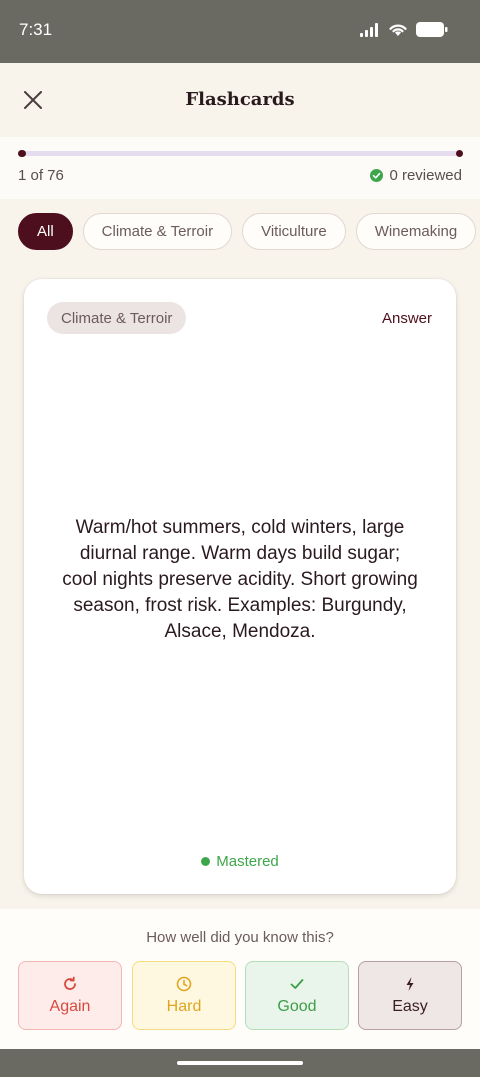  Describe the element at coordinates (410, 995) in the screenshot. I see `easy-button: Easy` at that location.